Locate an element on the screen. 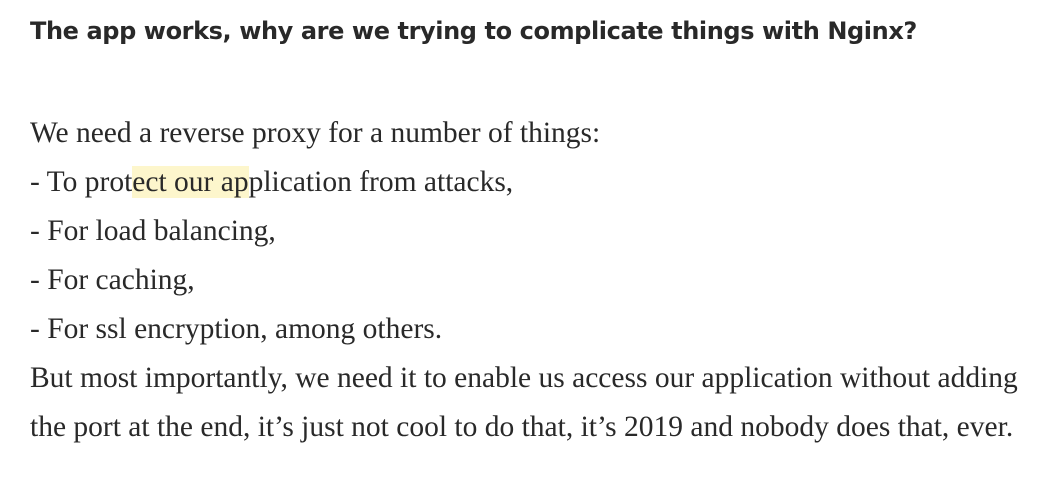 The width and height of the screenshot is (1061, 489). list-item-text-end: plication from attacks, is located at coordinates (381, 182).